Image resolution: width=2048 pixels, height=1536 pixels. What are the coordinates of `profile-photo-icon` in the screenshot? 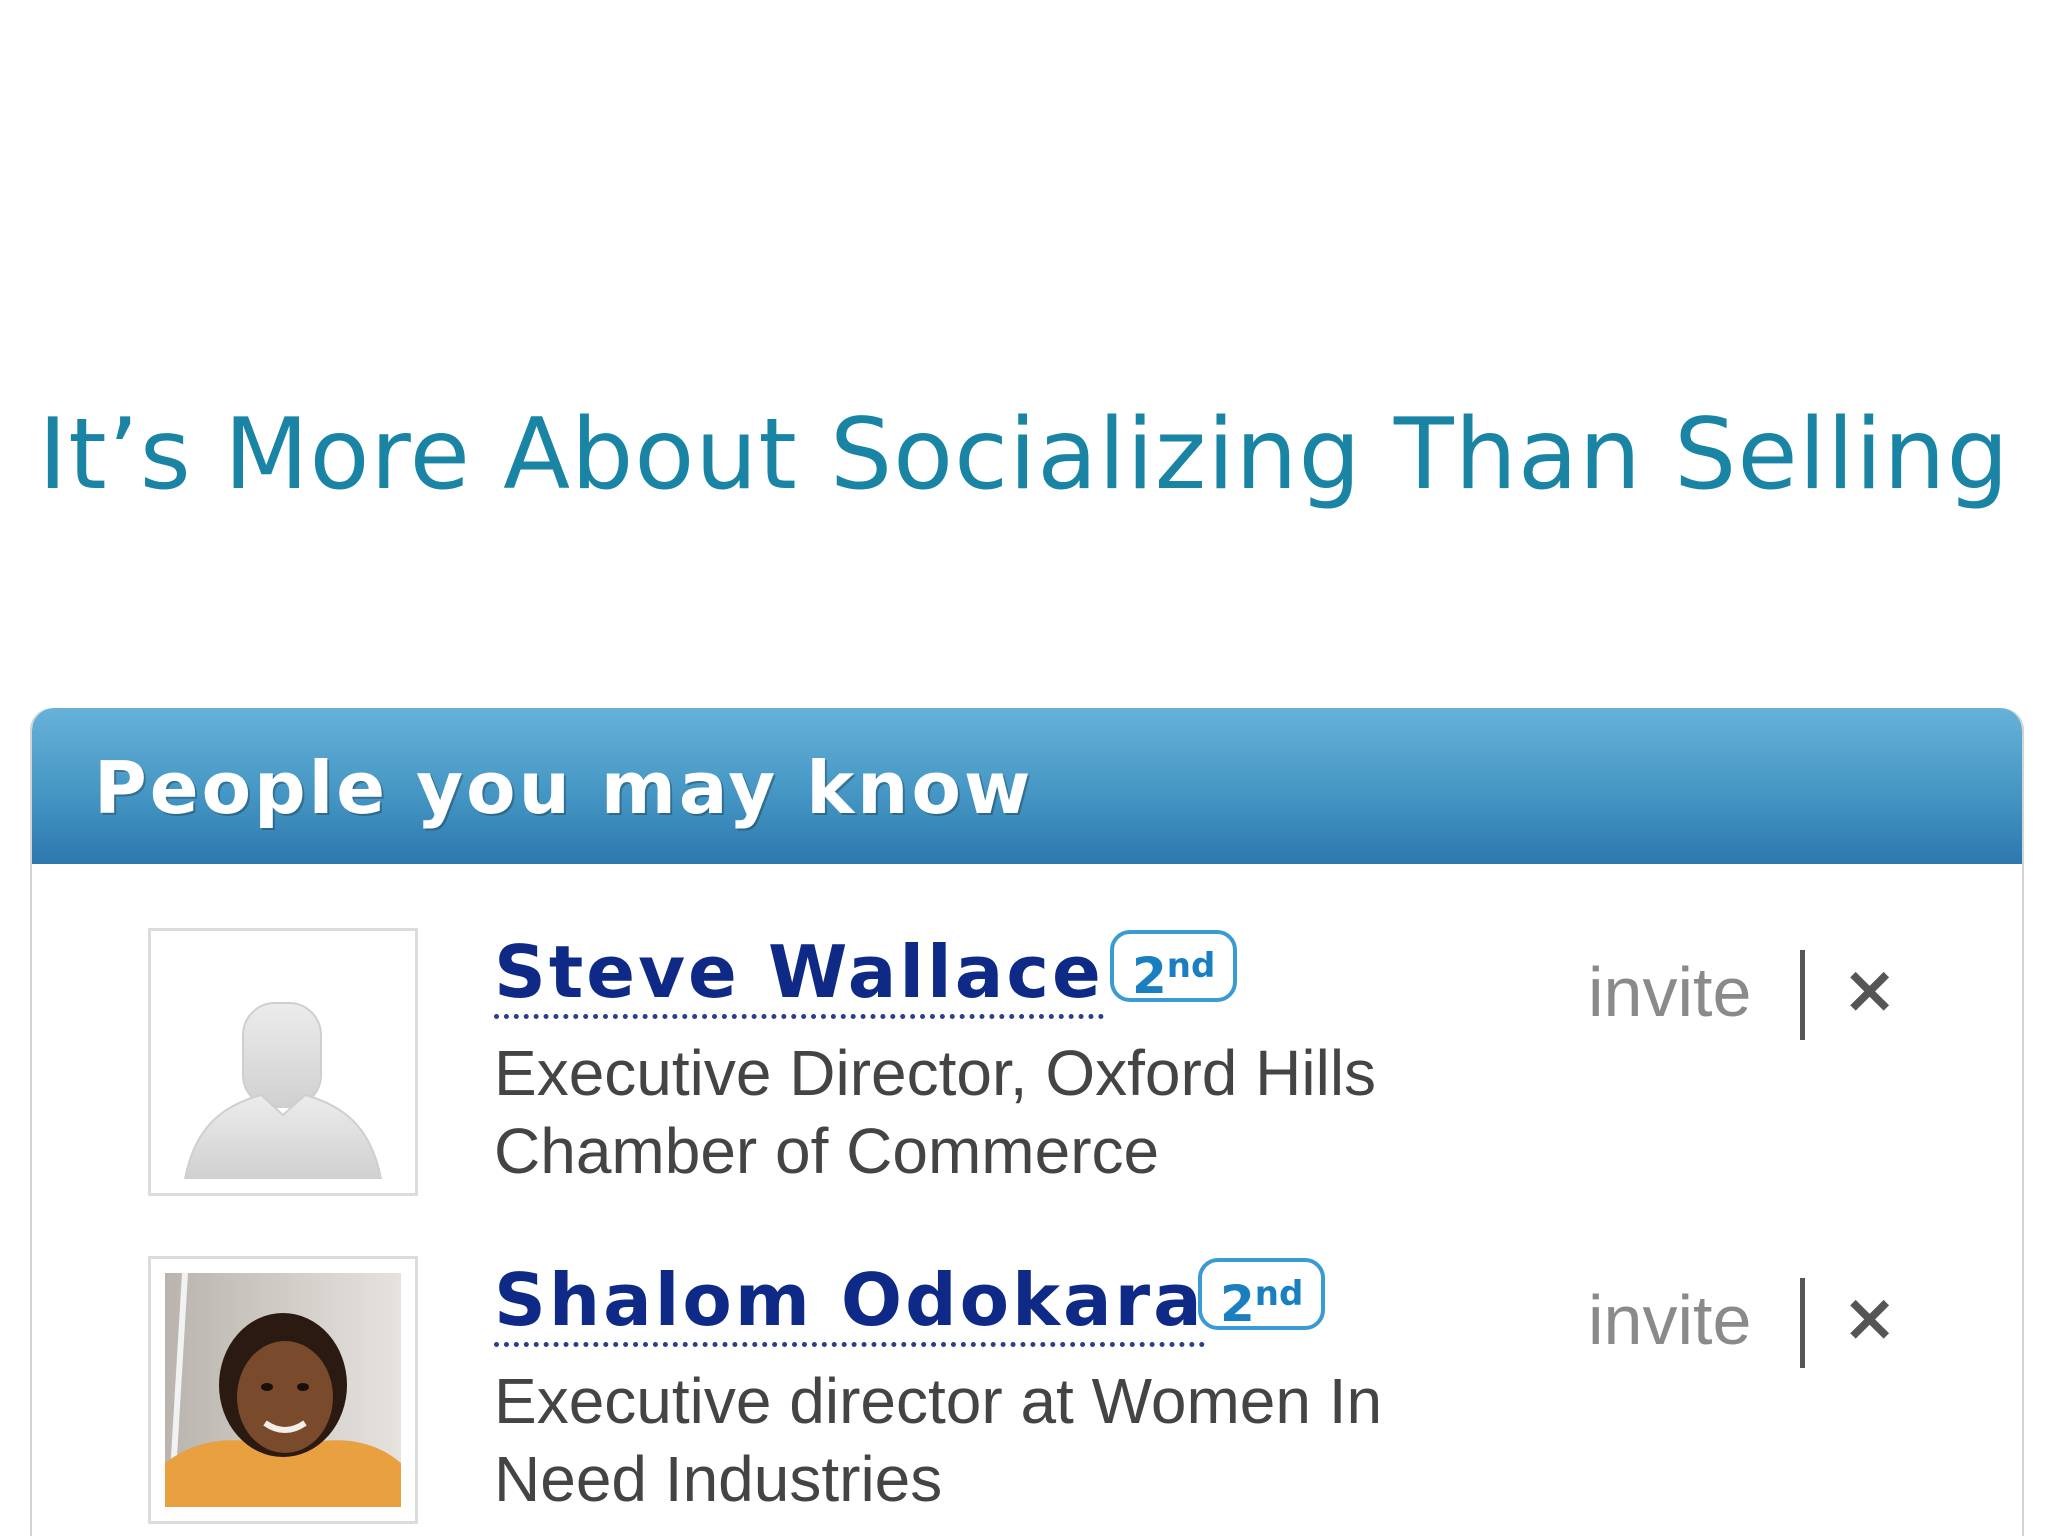 It's located at (283, 1390).